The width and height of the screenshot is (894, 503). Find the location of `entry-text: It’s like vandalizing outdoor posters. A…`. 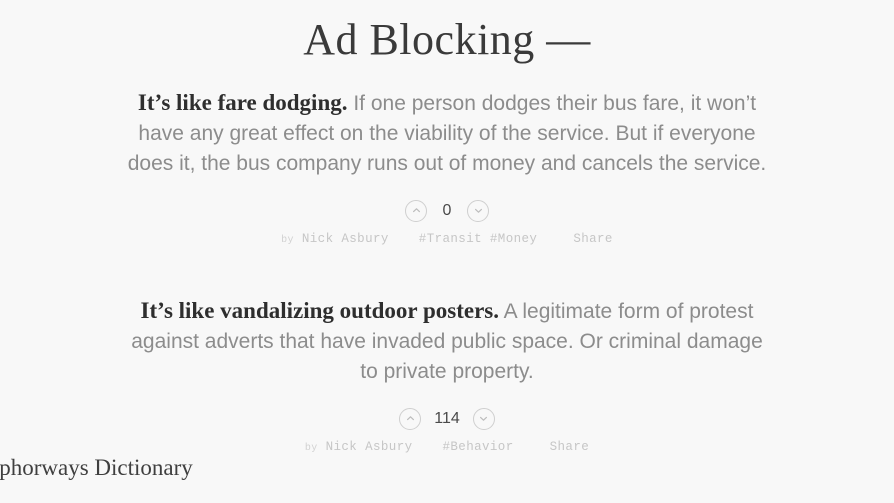

entry-text: It’s like vandalizing outdoor posters. A… is located at coordinates (447, 341).